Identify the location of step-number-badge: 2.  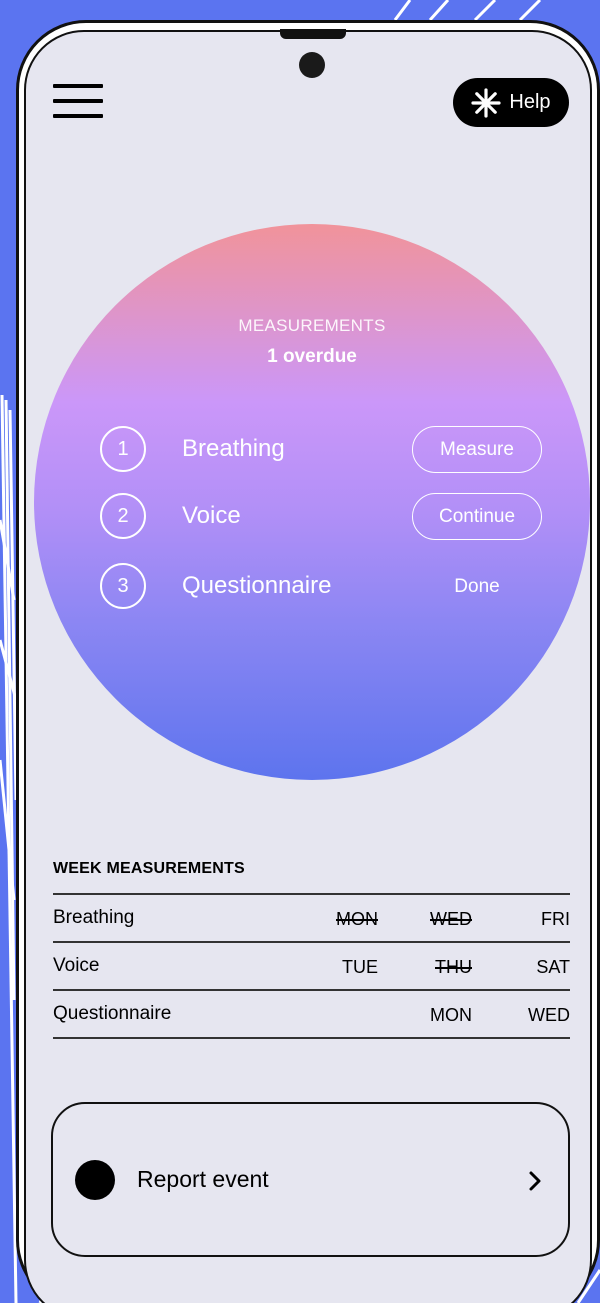
(123, 516).